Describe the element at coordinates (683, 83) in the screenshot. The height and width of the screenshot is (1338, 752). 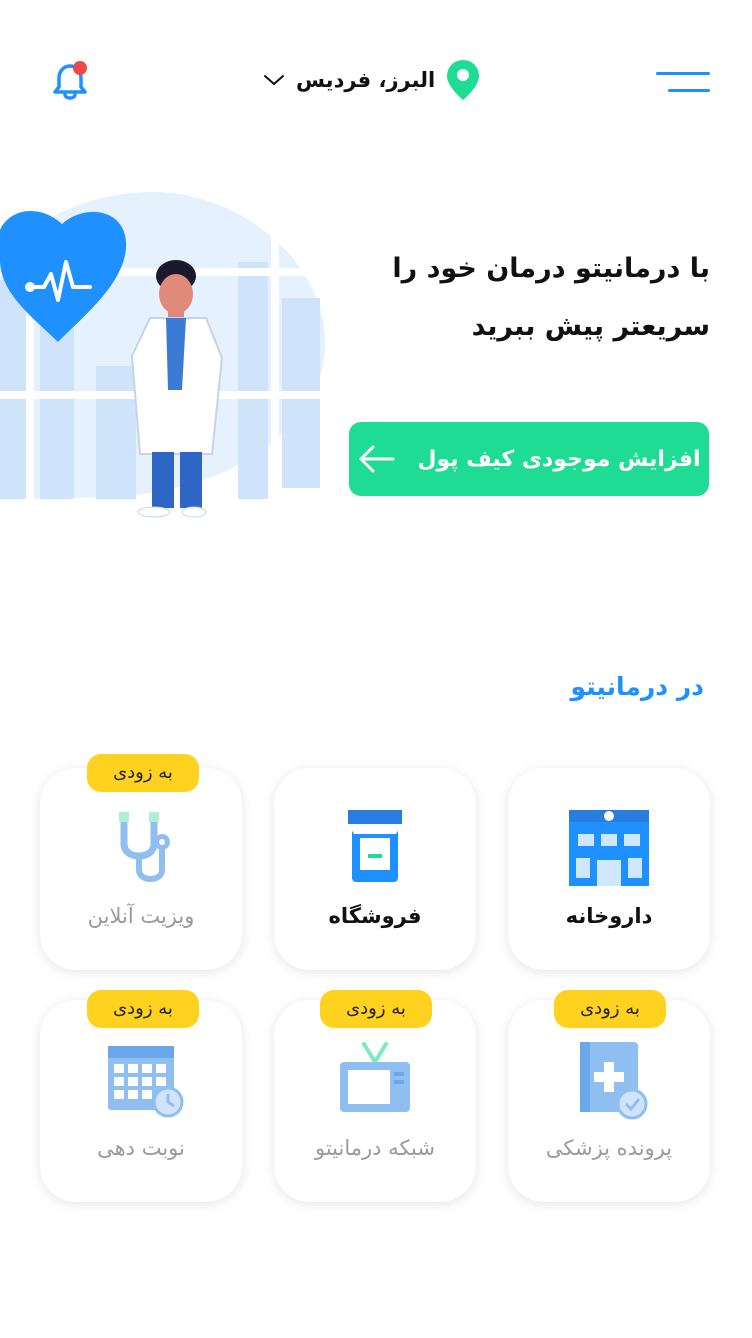
I see `hamburger-menu-icon` at that location.